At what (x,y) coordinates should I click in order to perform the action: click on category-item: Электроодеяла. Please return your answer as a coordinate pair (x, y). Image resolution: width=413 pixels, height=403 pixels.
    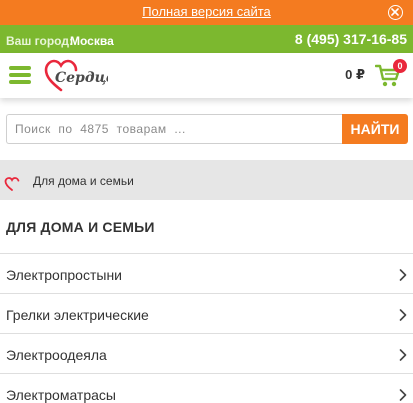
    Looking at the image, I should click on (206, 353).